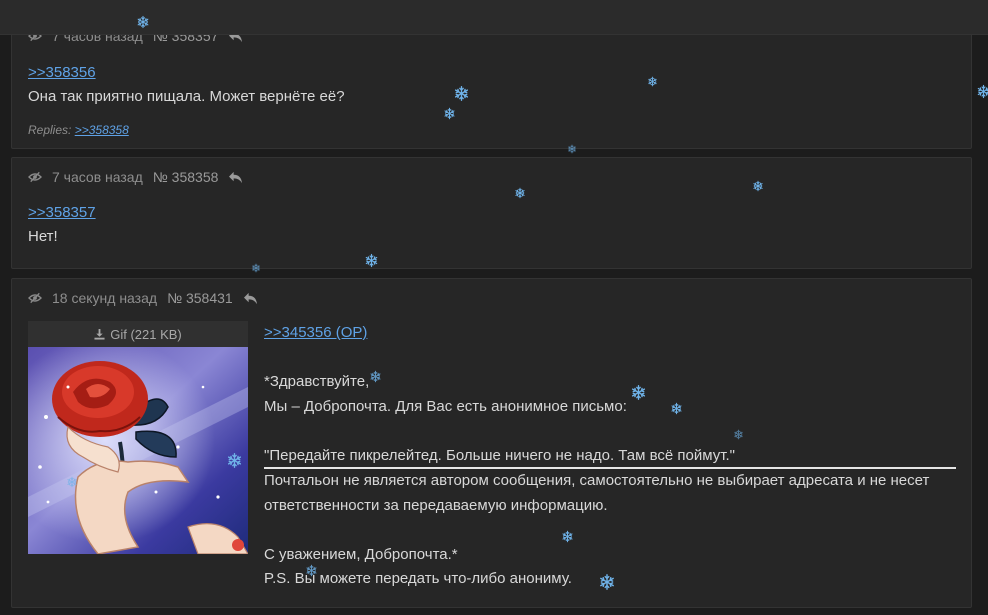 Image resolution: width=988 pixels, height=615 pixels. What do you see at coordinates (317, 381) in the screenshot?
I see `message-line: *Здравствуйте,` at bounding box center [317, 381].